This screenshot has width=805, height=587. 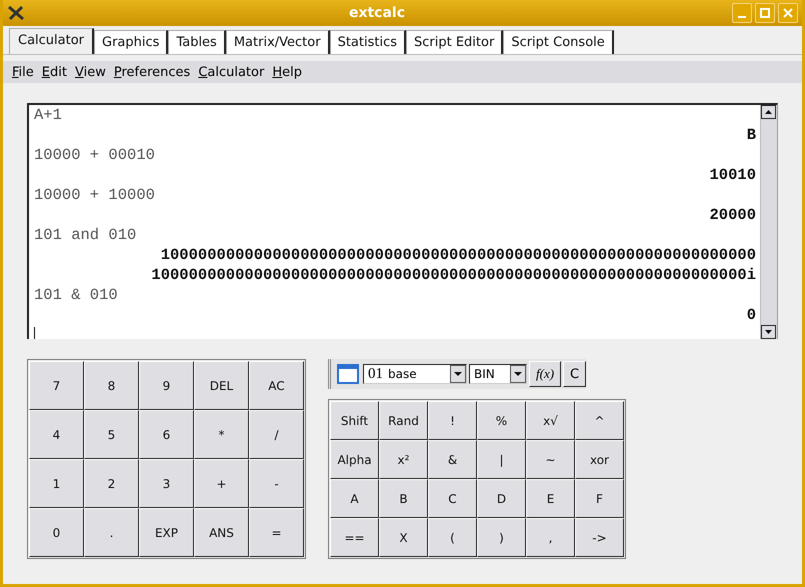 I want to click on keypad-key: 8, so click(x=111, y=385).